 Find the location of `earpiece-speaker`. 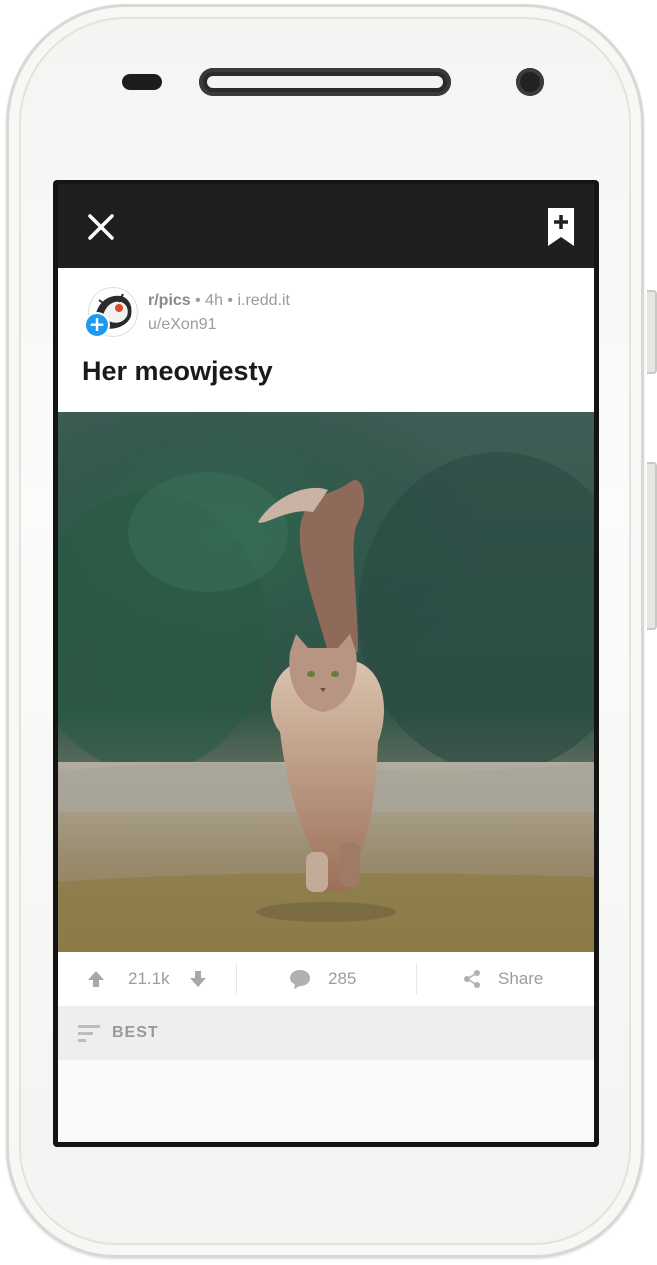

earpiece-speaker is located at coordinates (325, 82).